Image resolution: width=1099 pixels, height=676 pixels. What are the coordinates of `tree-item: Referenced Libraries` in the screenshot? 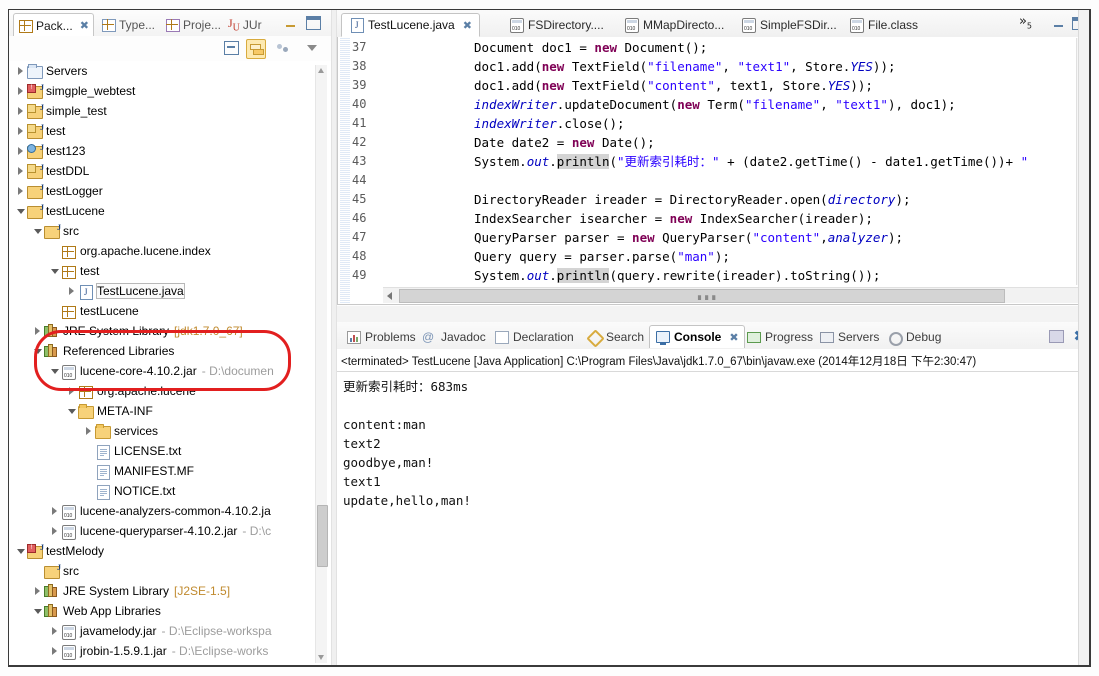 It's located at (161, 351).